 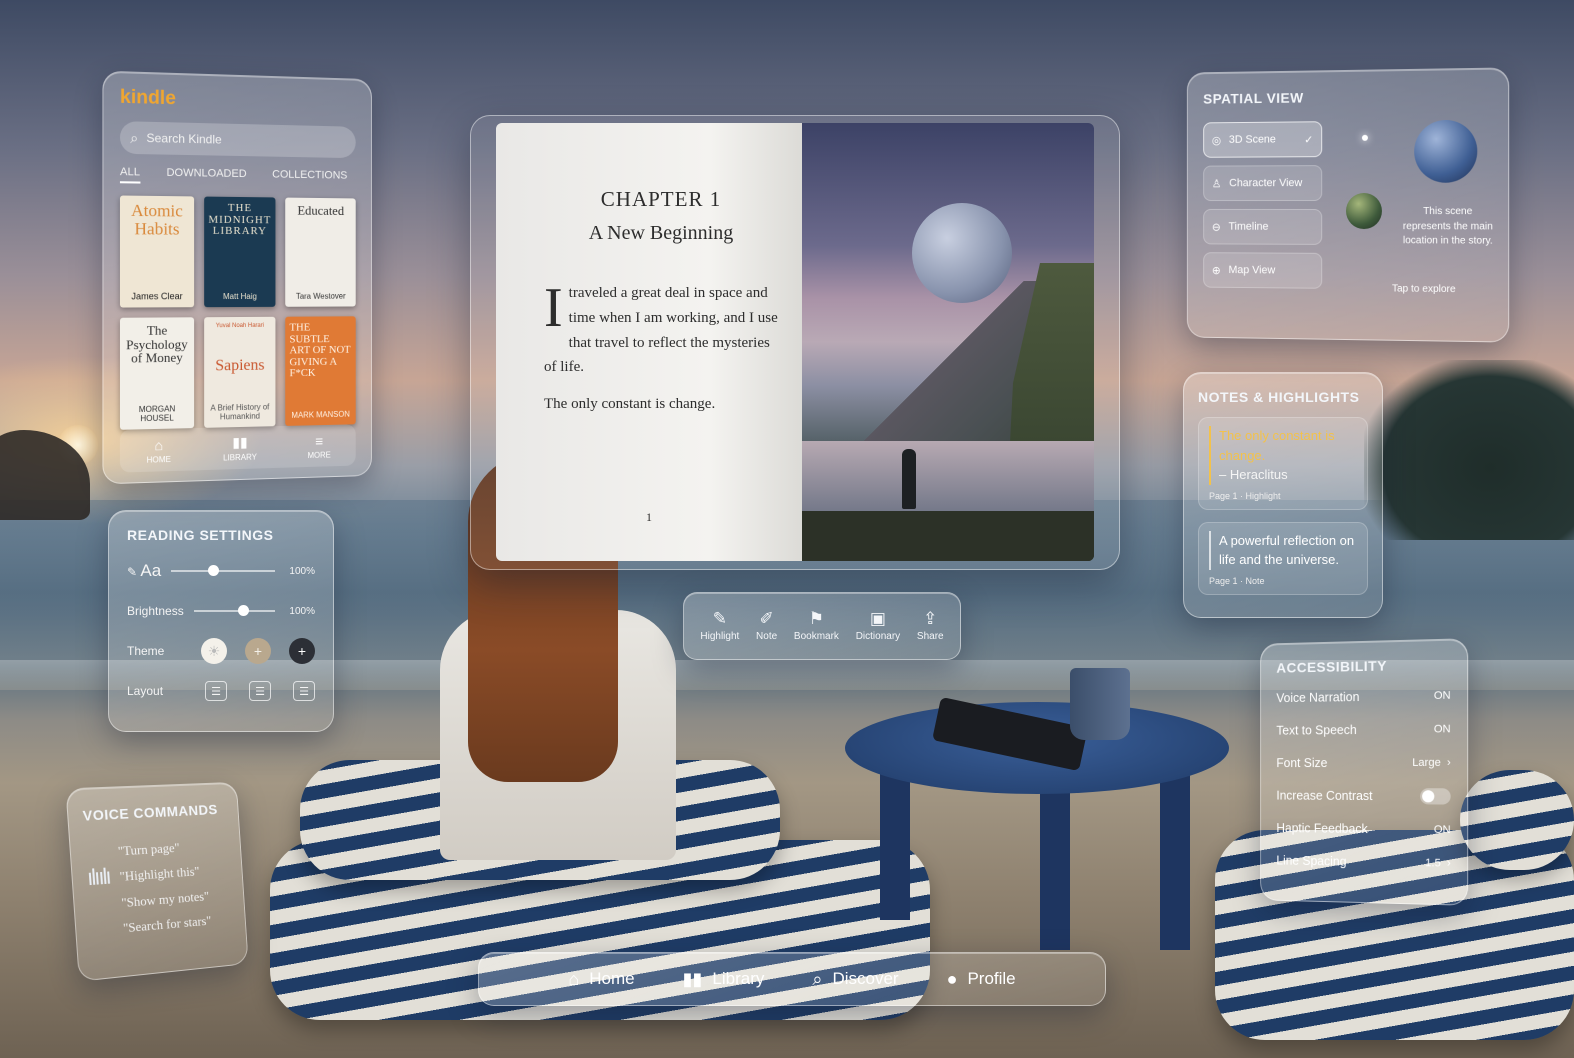 What do you see at coordinates (948, 536) in the screenshot?
I see `ground-illustration` at bounding box center [948, 536].